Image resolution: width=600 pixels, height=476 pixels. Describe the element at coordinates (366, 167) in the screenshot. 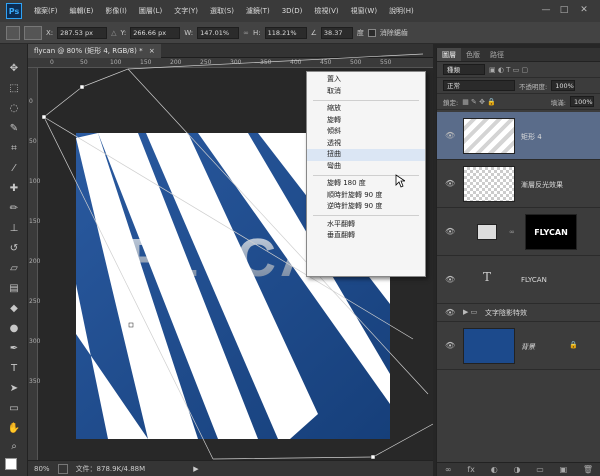

I see `menu-item-warp: 彎曲` at that location.